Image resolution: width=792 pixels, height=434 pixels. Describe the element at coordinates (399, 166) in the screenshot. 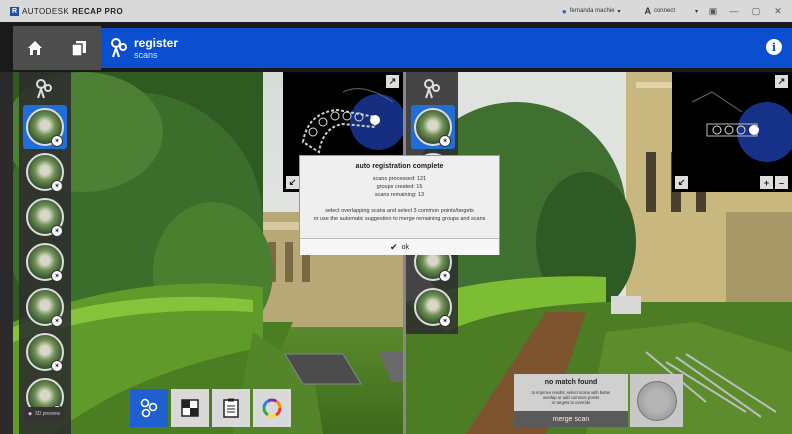

I see `dialog-title: auto registration complete` at that location.